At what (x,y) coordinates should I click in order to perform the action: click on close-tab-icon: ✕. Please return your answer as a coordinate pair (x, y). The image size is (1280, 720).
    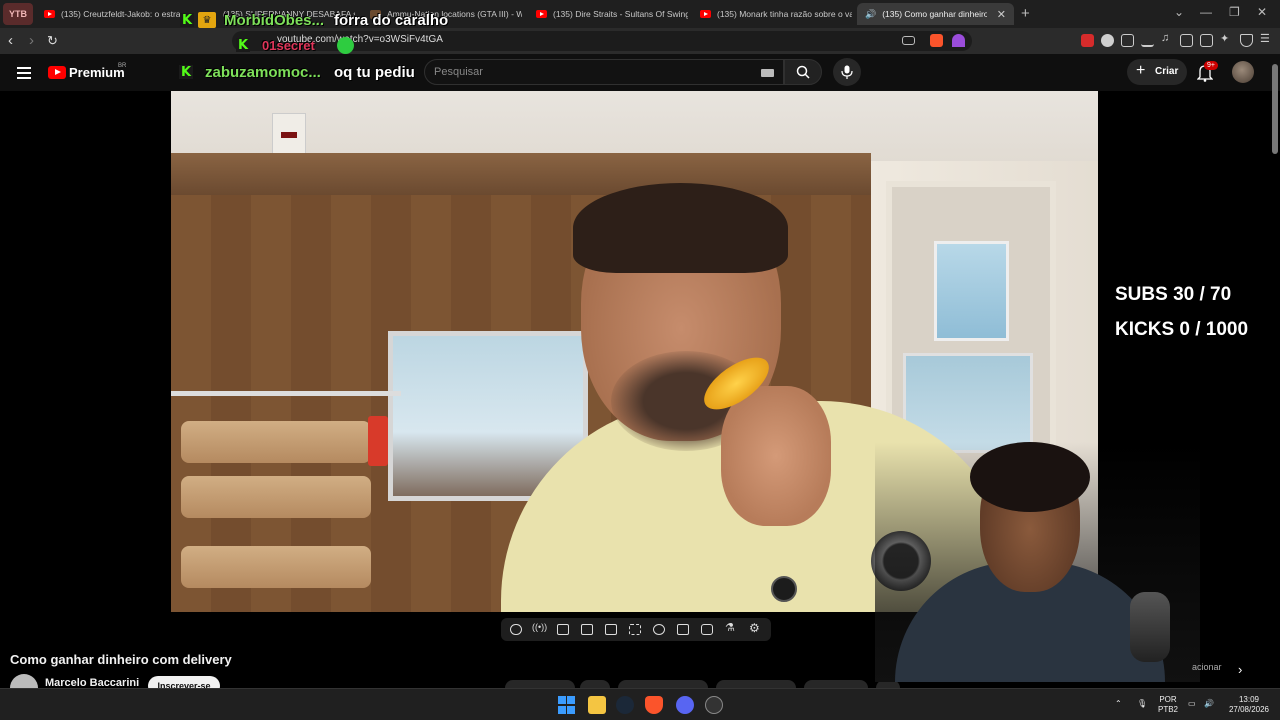
    Looking at the image, I should click on (1001, 14).